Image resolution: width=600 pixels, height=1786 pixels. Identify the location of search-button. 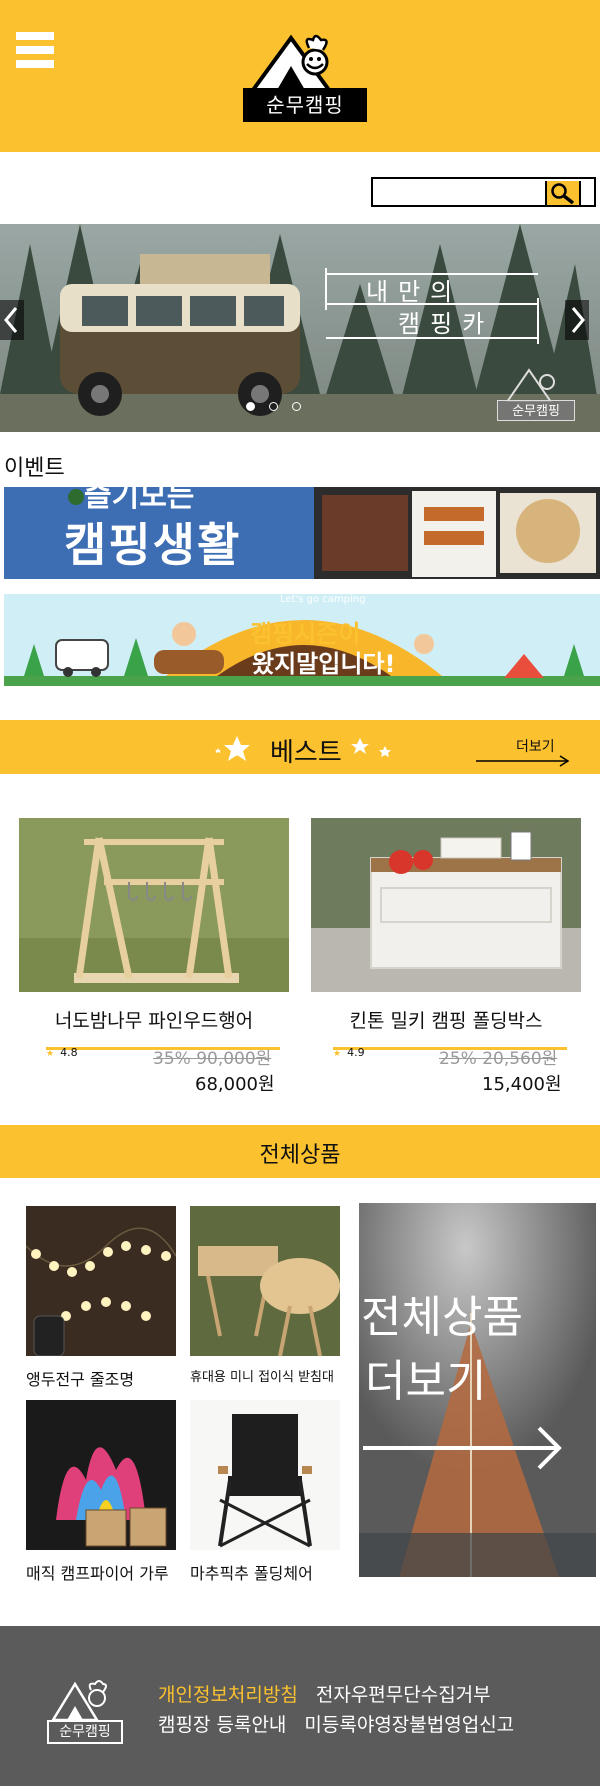
(563, 193).